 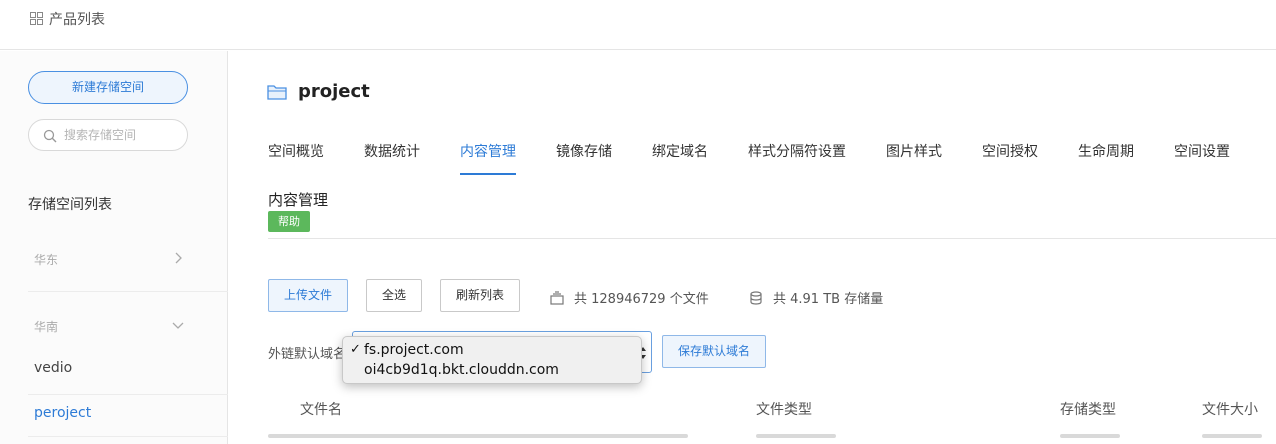 What do you see at coordinates (772, 439) in the screenshot?
I see `table-row` at bounding box center [772, 439].